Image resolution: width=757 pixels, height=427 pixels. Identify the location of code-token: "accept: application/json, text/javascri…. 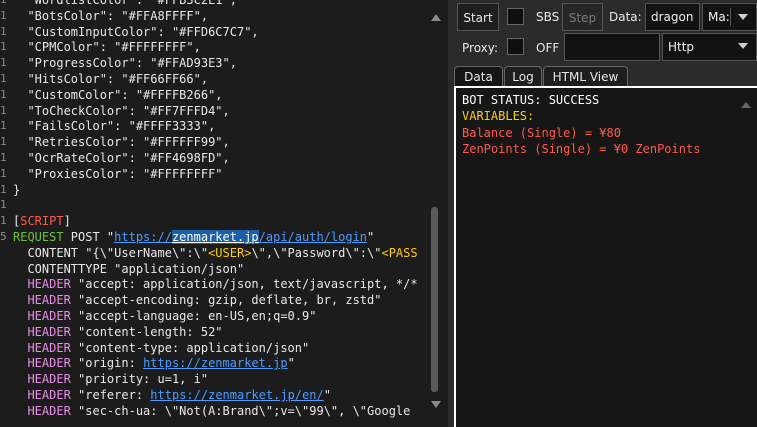
(244, 284).